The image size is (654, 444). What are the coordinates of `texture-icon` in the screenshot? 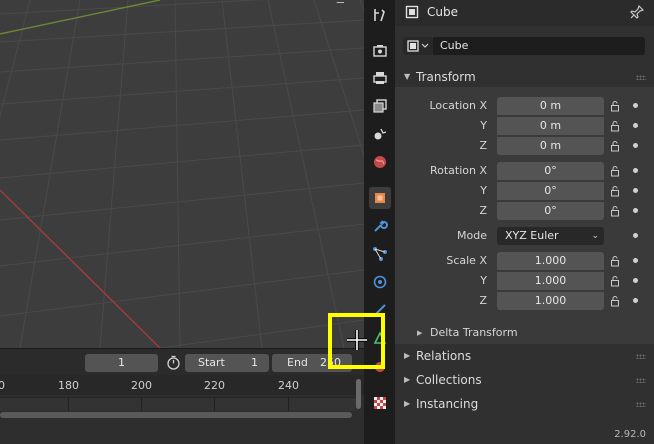 It's located at (380, 403).